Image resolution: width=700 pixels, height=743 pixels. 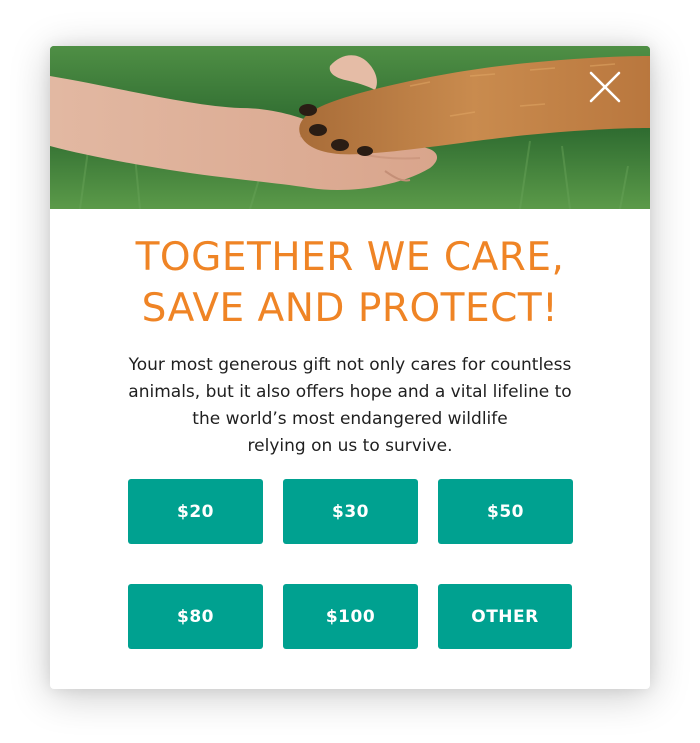 What do you see at coordinates (350, 511) in the screenshot?
I see `amount-30-button: $30` at bounding box center [350, 511].